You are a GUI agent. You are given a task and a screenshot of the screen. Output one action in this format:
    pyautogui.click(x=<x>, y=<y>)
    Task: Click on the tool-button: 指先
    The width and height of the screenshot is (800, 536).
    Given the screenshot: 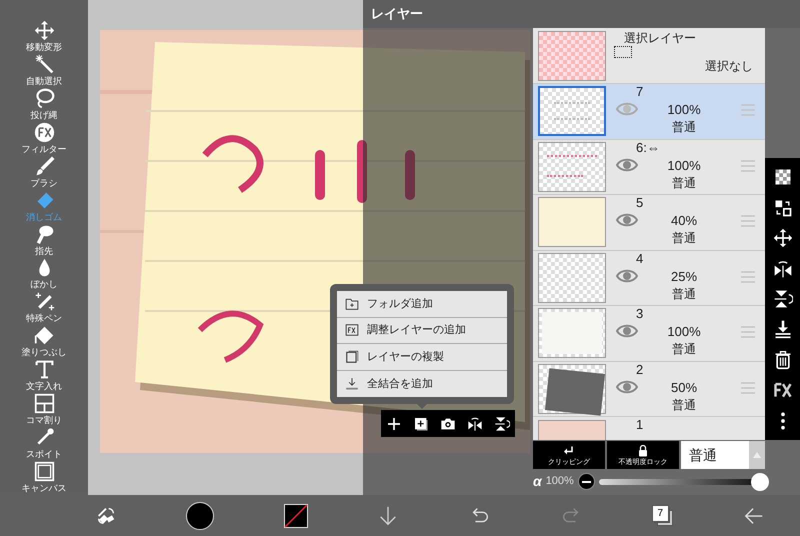 What is the action you would take?
    pyautogui.click(x=44, y=241)
    